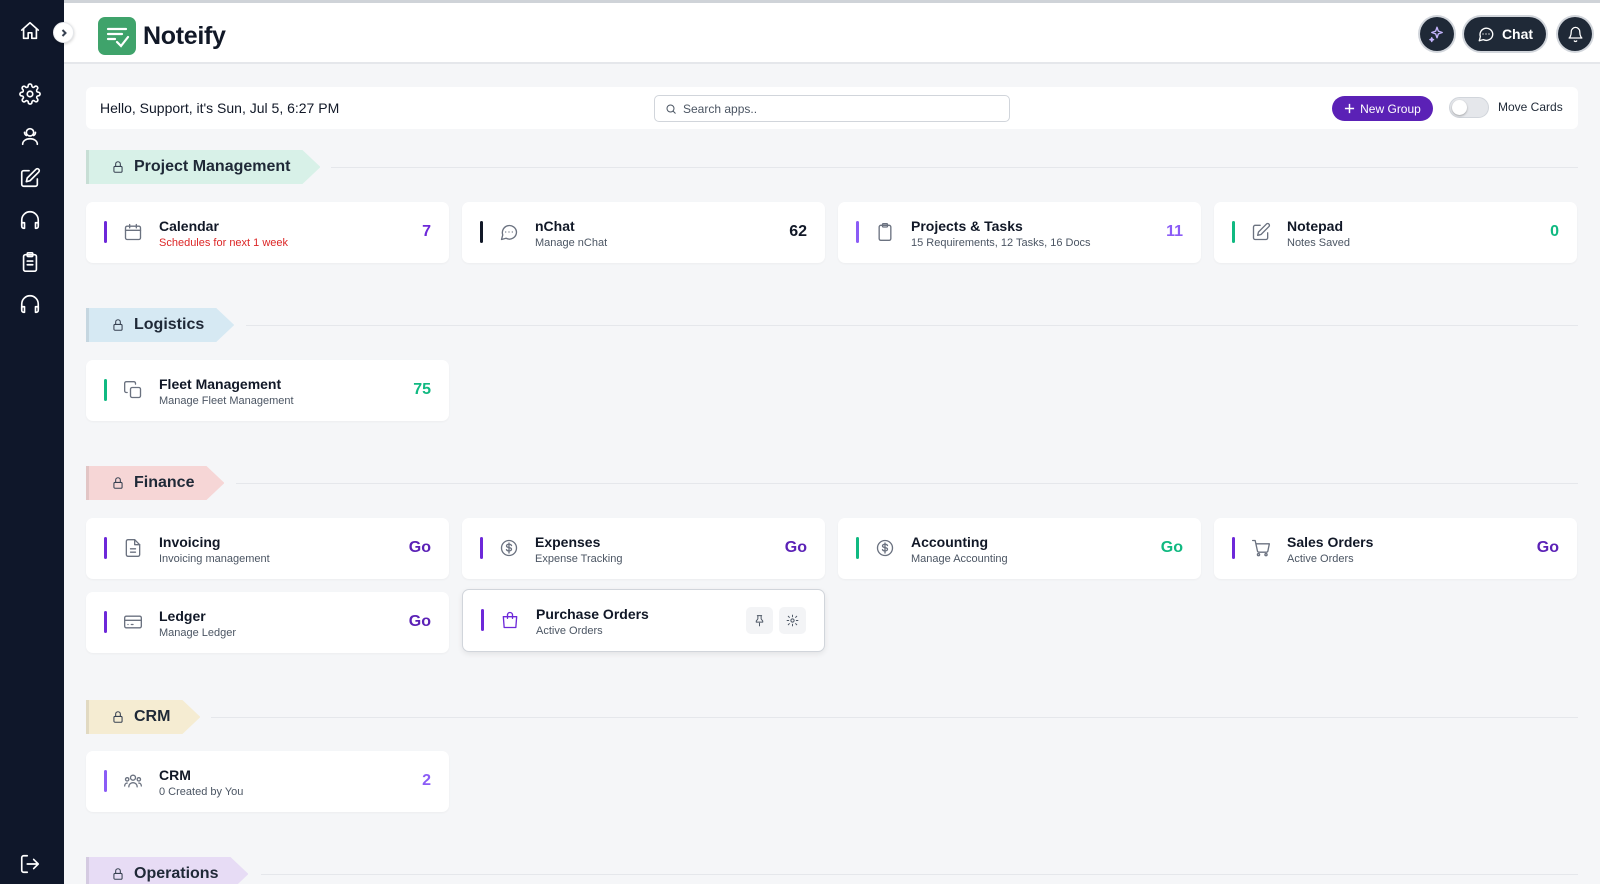  I want to click on chat-button: Chat, so click(1505, 34).